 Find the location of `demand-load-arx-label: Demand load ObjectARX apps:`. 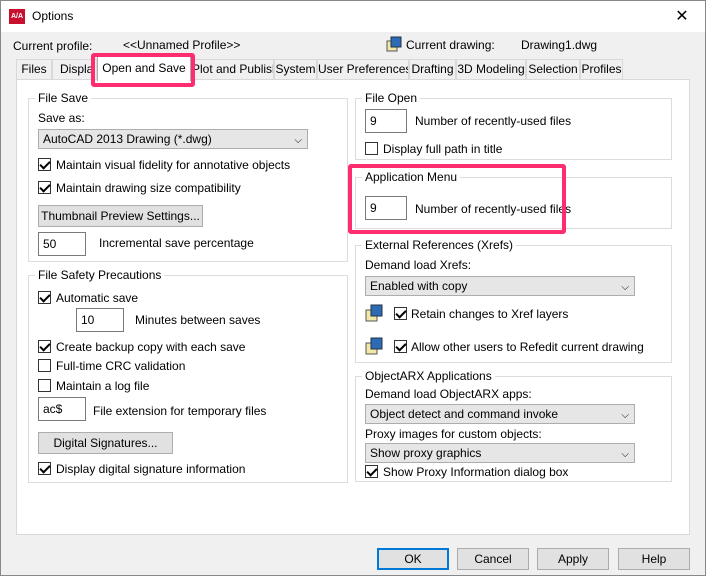

demand-load-arx-label: Demand load ObjectARX apps: is located at coordinates (448, 394).